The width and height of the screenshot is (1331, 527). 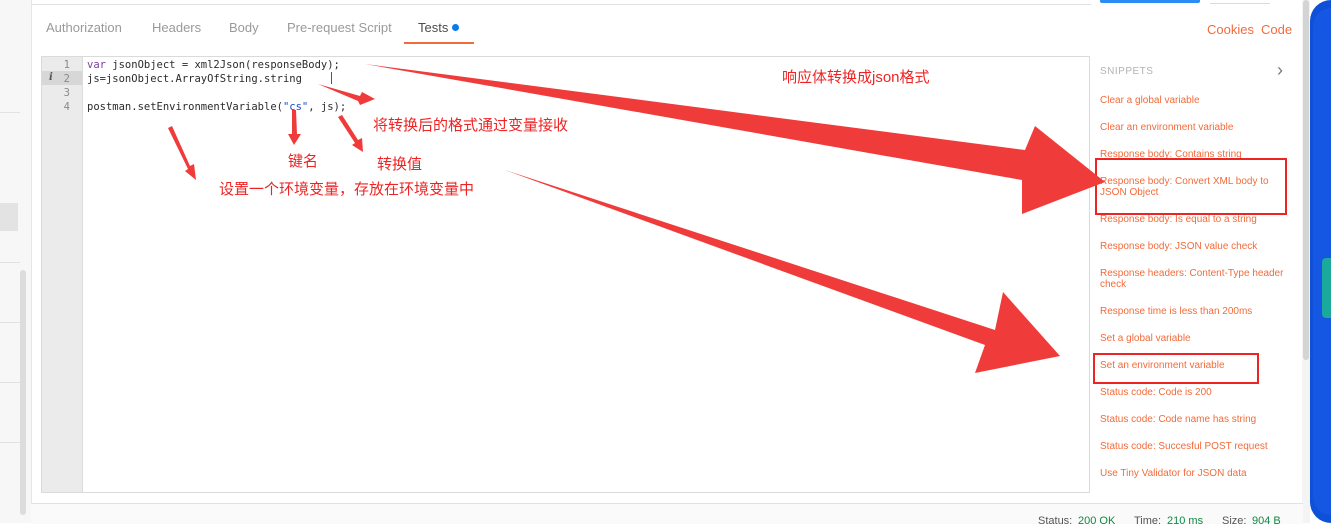 I want to click on arrow-to-line2, so click(x=346, y=94).